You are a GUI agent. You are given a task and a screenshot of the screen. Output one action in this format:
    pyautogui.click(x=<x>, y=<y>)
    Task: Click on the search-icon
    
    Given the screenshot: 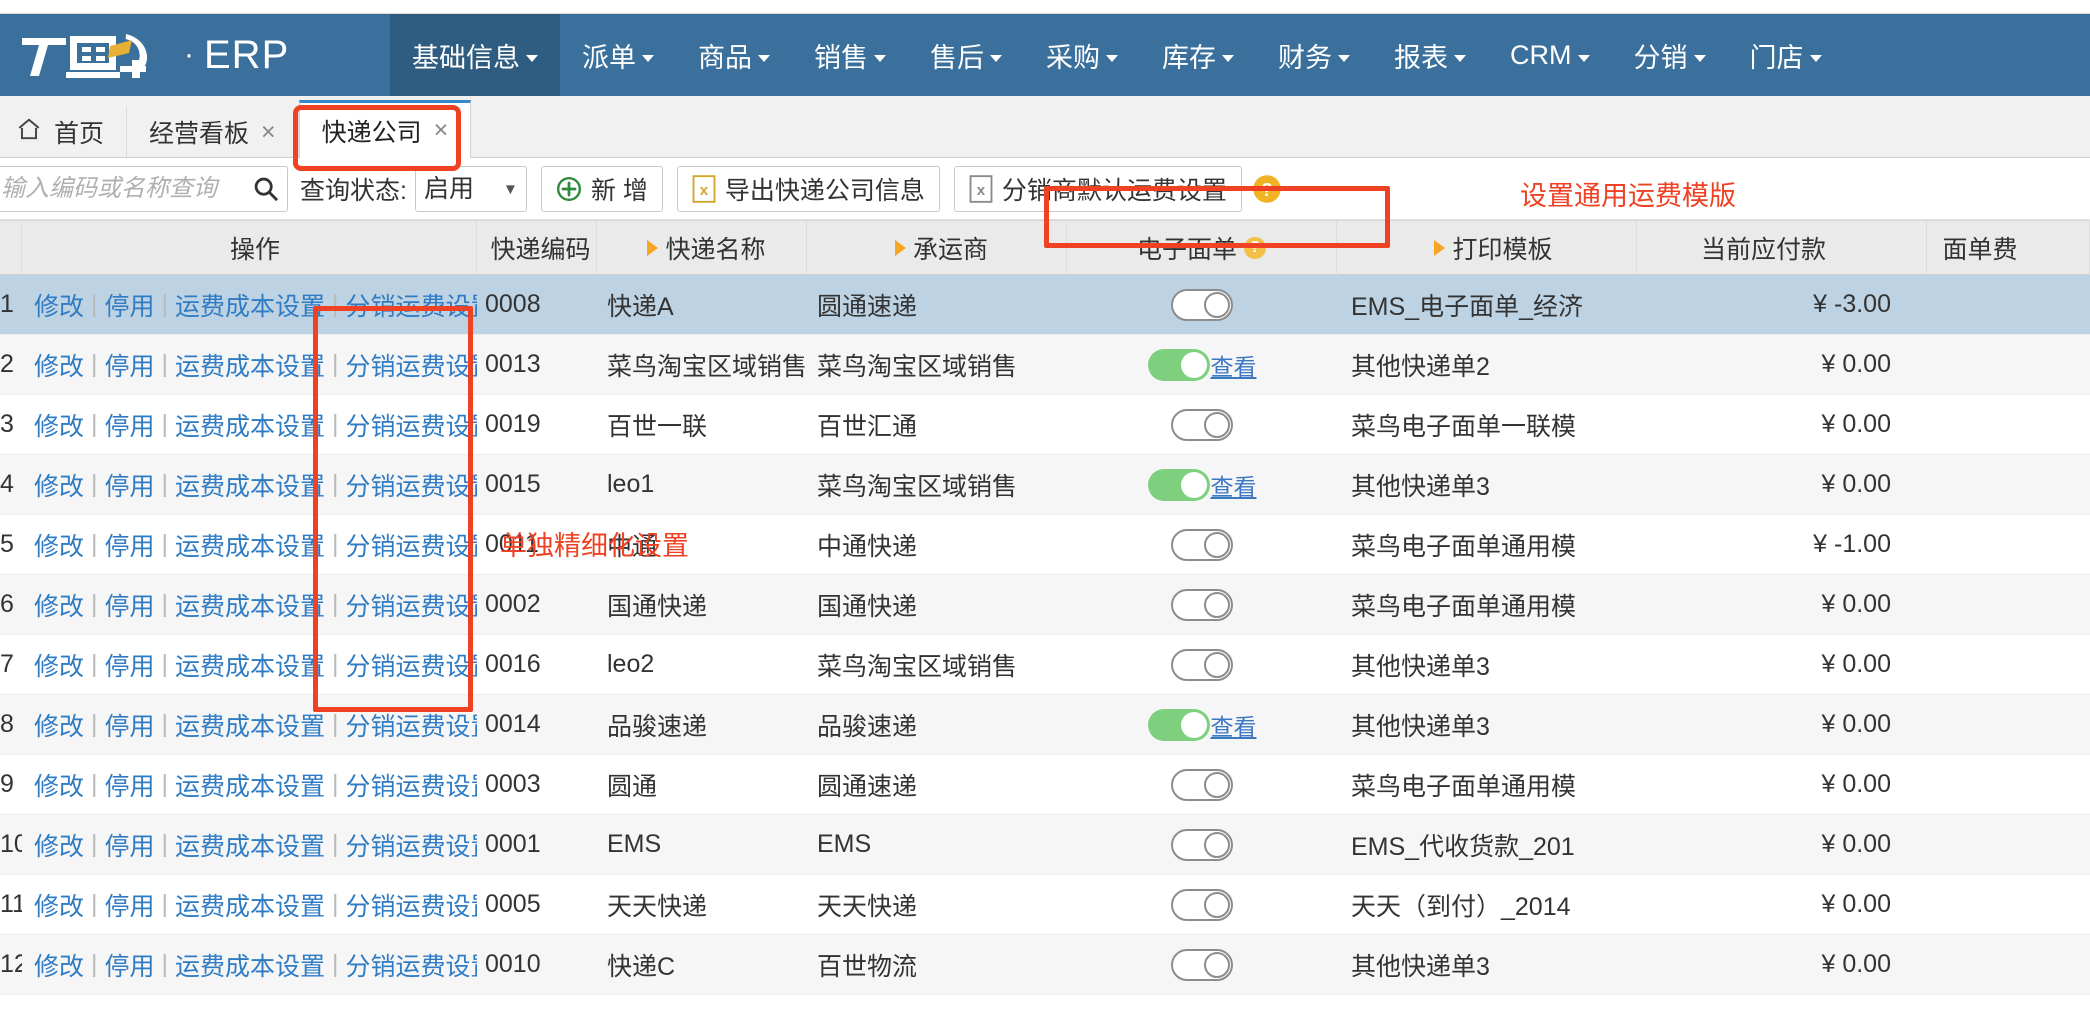 What is the action you would take?
    pyautogui.click(x=266, y=189)
    